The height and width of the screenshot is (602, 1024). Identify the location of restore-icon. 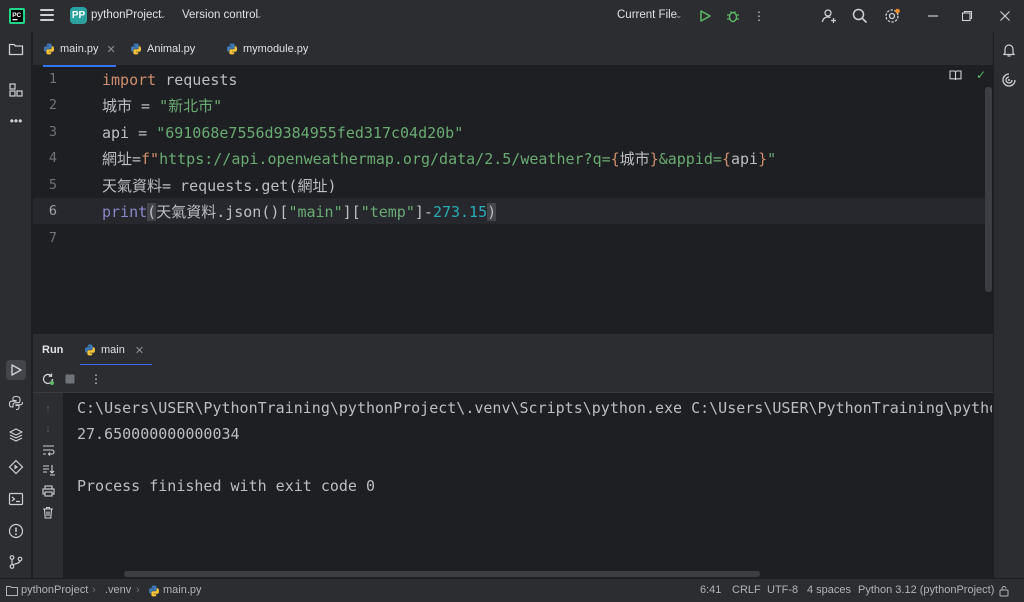
(967, 16).